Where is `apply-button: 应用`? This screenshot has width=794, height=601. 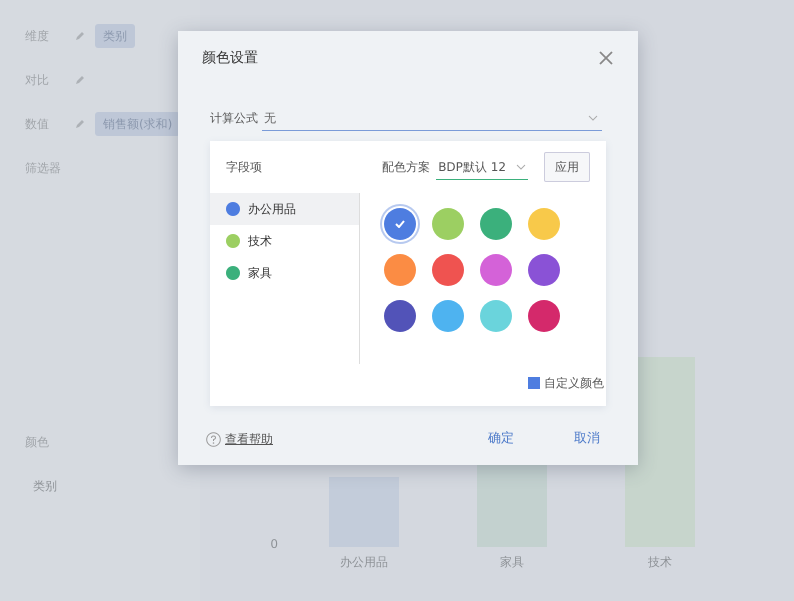
apply-button: 应用 is located at coordinates (567, 167).